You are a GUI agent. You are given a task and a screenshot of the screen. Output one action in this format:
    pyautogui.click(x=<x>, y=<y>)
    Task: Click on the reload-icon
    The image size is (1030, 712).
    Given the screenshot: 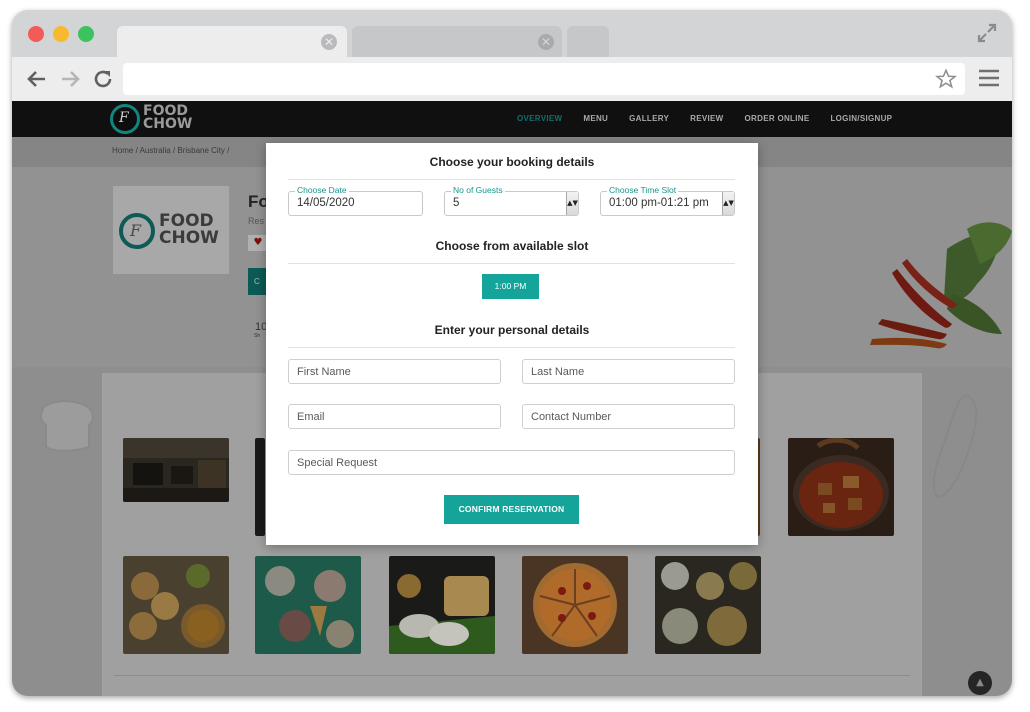 What is the action you would take?
    pyautogui.click(x=103, y=79)
    